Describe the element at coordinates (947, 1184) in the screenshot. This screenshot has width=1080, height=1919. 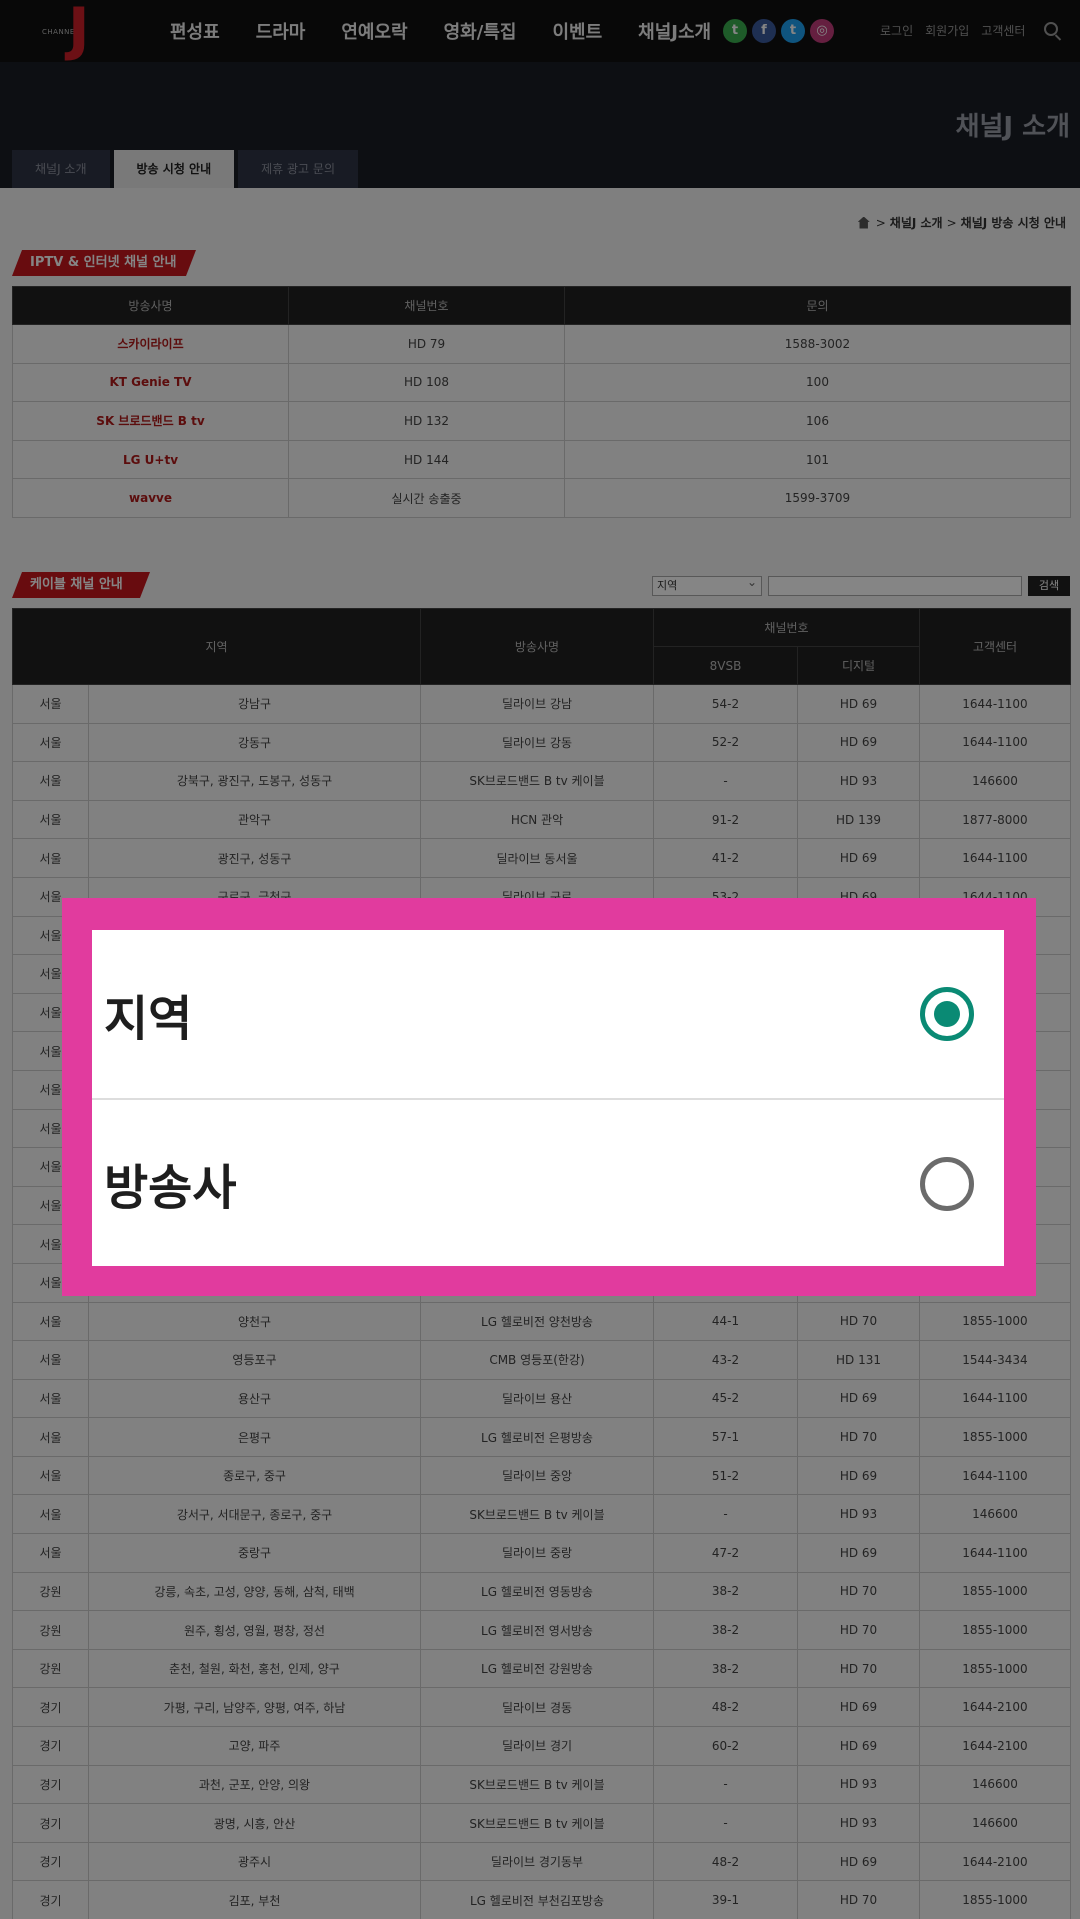
I see `radio-unselected-icon` at that location.